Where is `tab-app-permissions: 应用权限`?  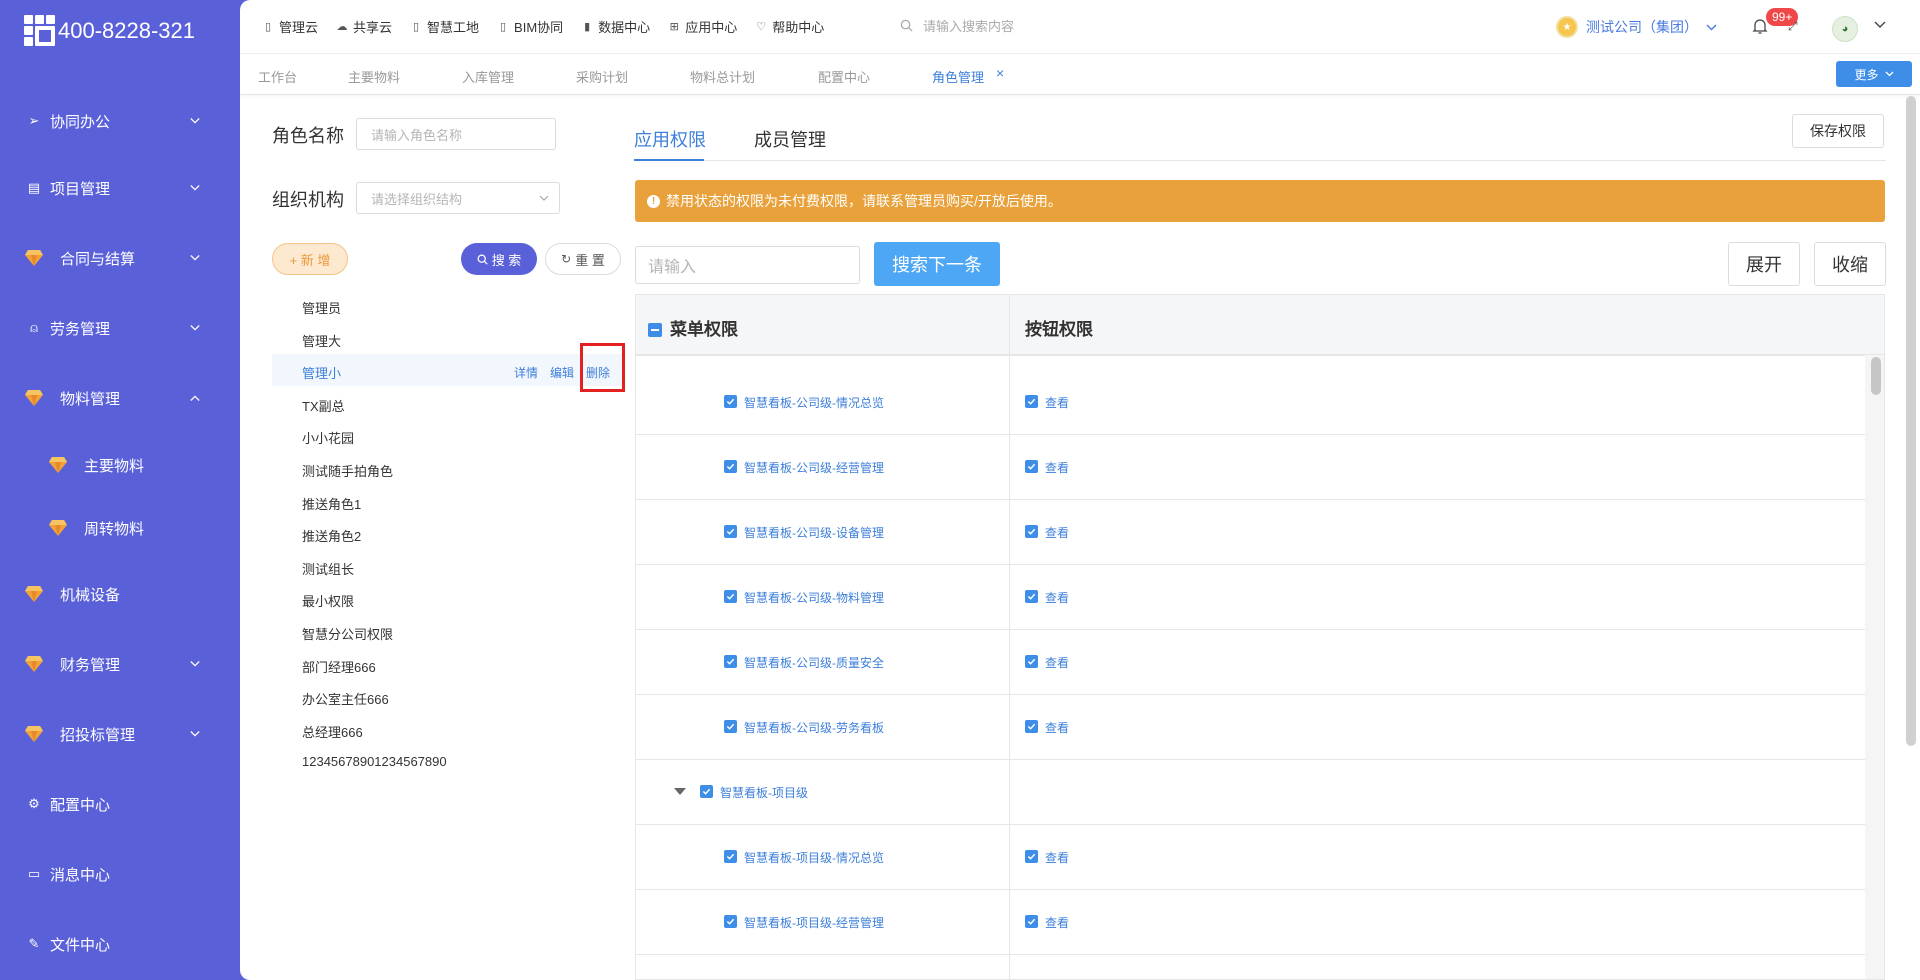 tab-app-permissions: 应用权限 is located at coordinates (670, 139).